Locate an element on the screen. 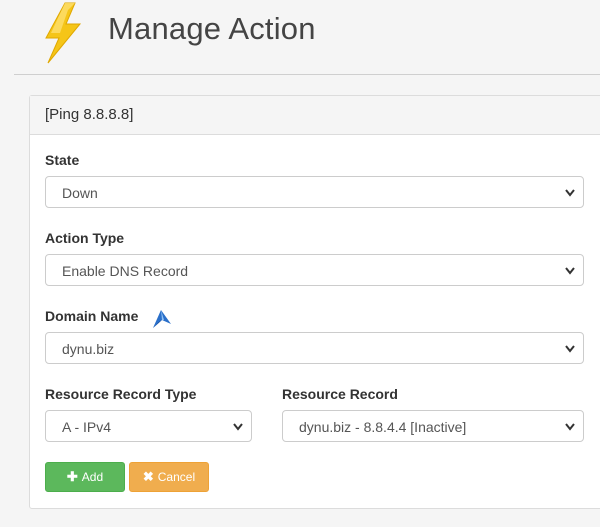 Image resolution: width=600 pixels, height=527 pixels. domain-name-label: Domain Name is located at coordinates (92, 316).